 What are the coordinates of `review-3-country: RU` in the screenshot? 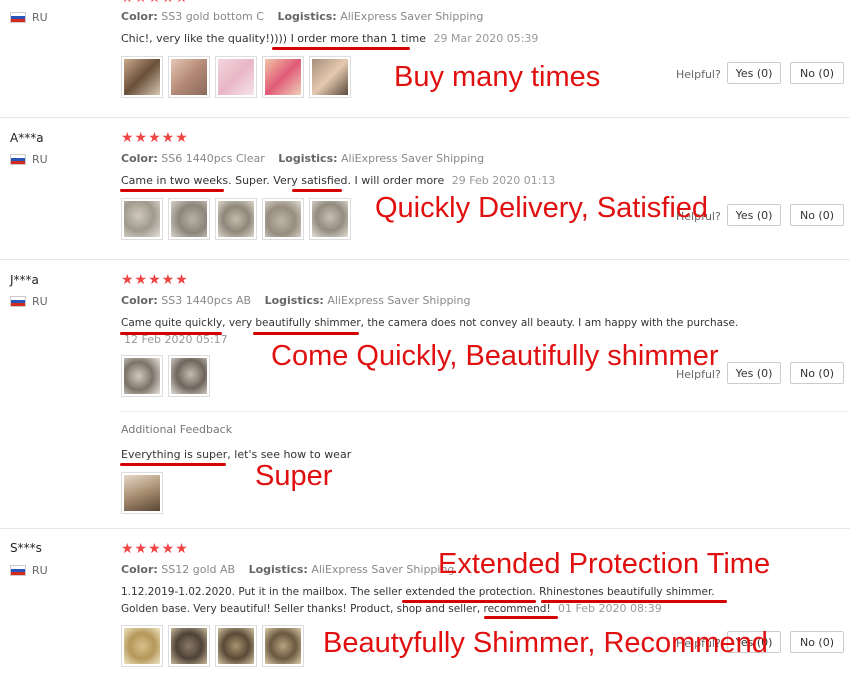 It's located at (29, 301).